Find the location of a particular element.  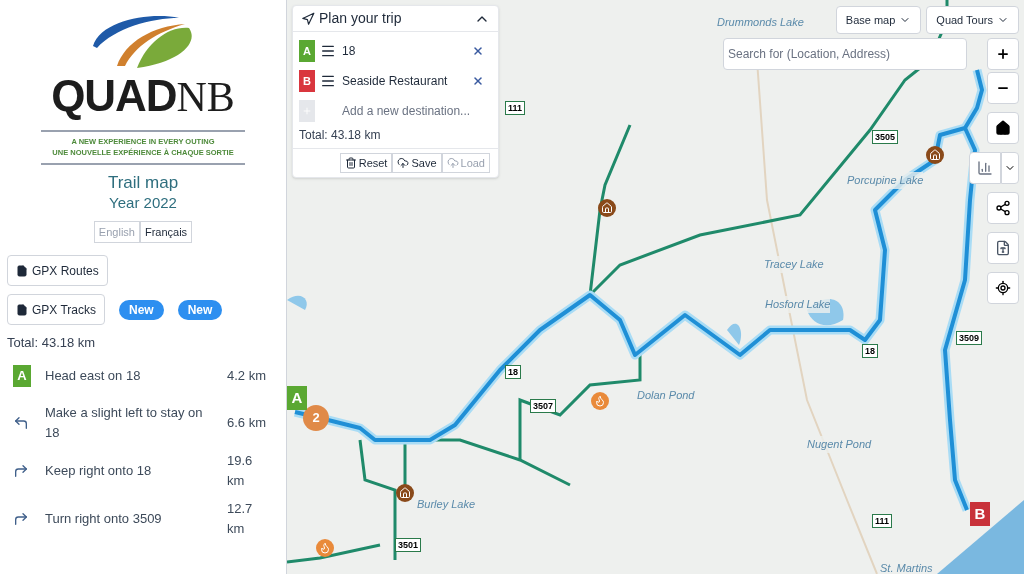

direction-step: Keep right onto 18 is located at coordinates (131, 470).